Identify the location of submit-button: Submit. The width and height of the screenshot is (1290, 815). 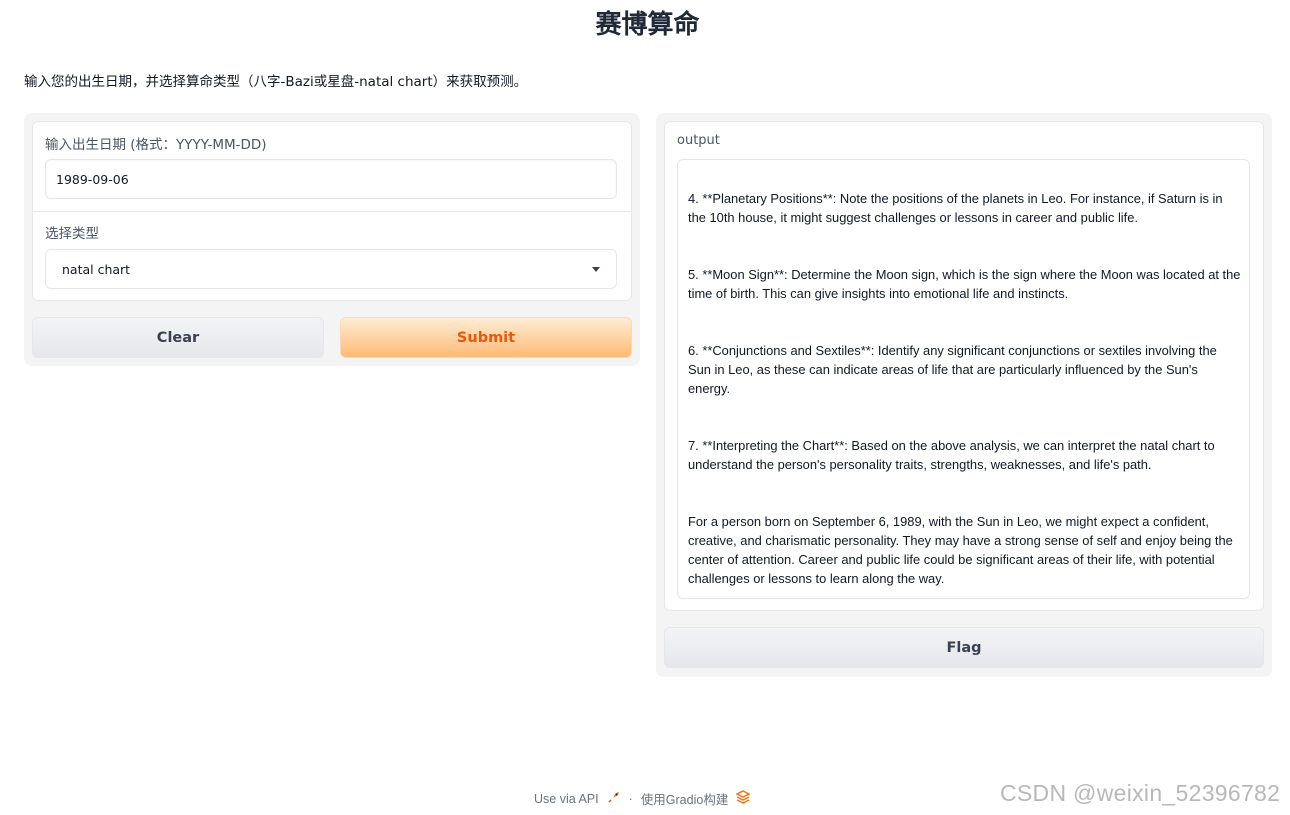
(486, 337).